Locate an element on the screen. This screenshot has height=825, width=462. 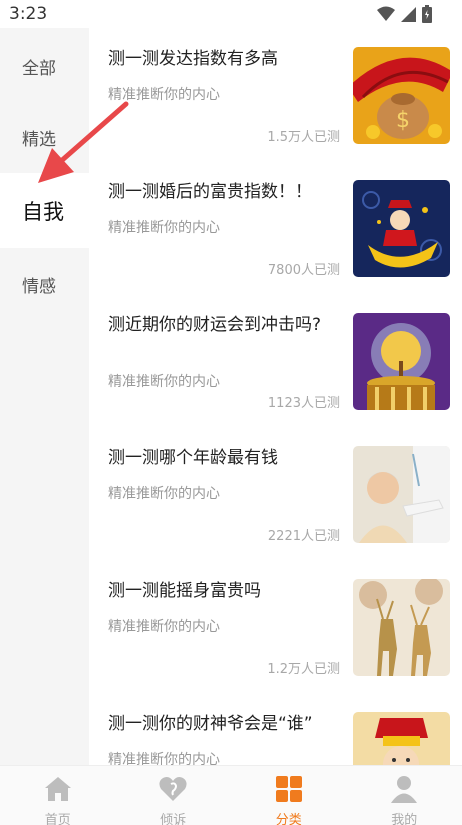
status-icons is located at coordinates (404, 14).